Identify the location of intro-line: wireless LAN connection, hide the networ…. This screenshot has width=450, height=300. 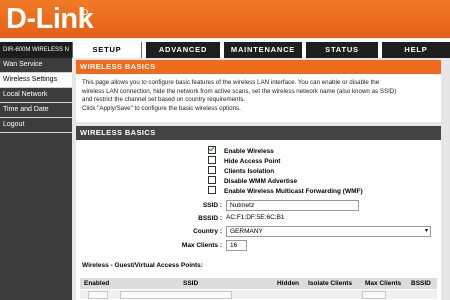
(239, 91).